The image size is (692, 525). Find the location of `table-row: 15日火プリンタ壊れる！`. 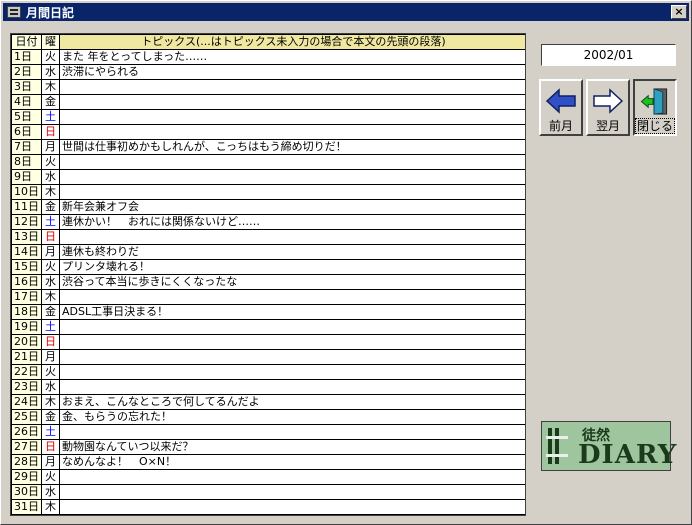

table-row: 15日火プリンタ壊れる！ is located at coordinates (268, 267).